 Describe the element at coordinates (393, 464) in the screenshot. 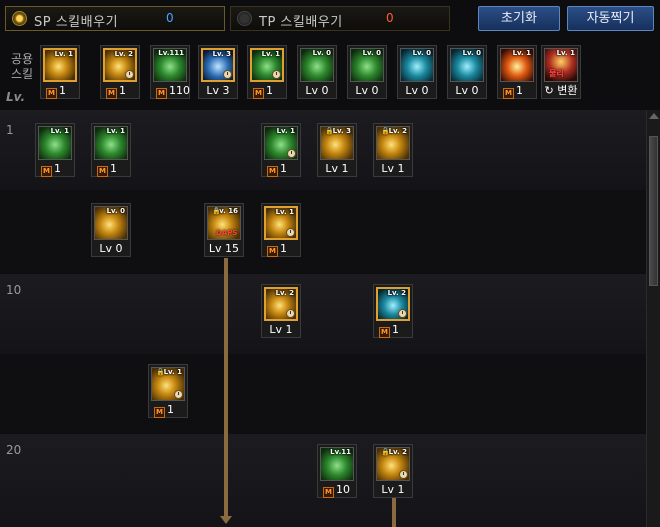

I see `totem-icon: Lv. 2 🔒` at that location.